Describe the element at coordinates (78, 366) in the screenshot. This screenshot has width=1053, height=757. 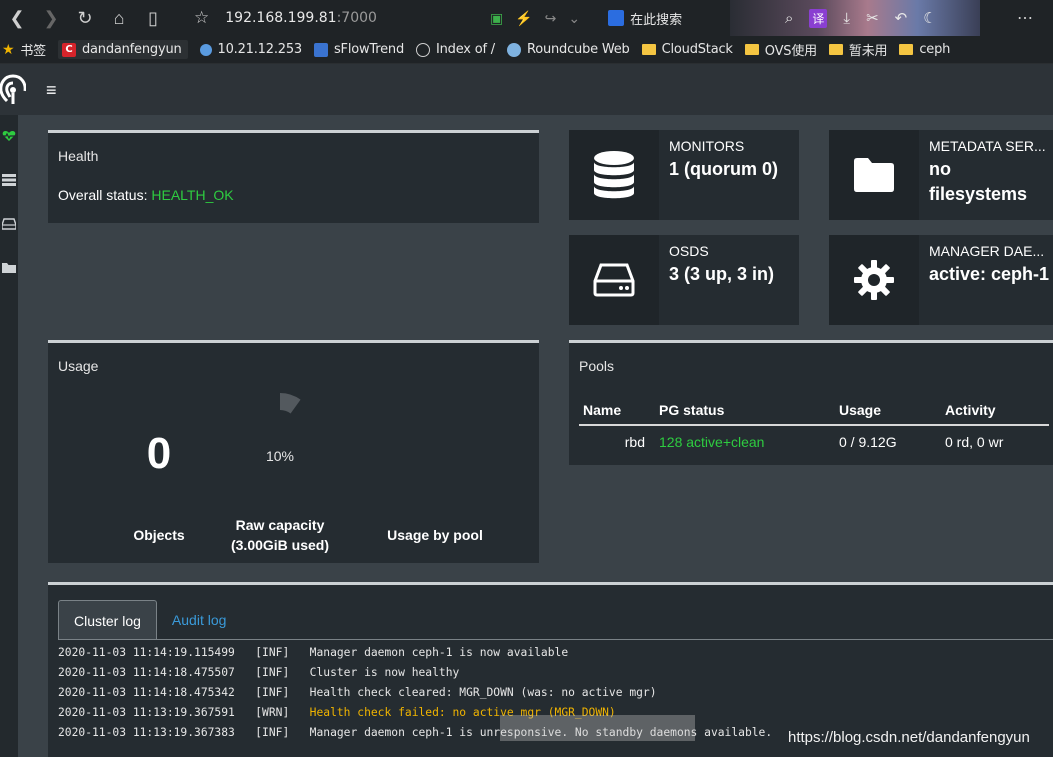
I see `usage-title: Usage` at that location.